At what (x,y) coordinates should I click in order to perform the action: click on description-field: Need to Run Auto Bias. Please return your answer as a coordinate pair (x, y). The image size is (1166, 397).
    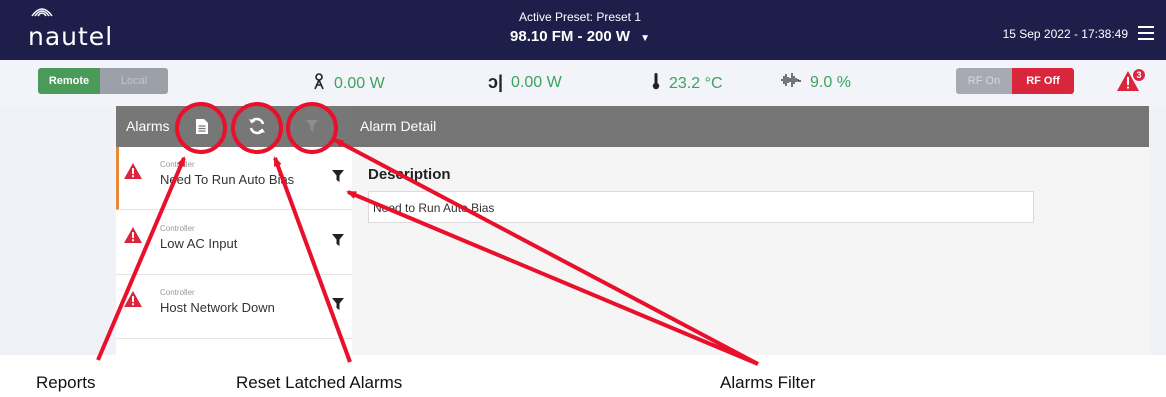
    Looking at the image, I should click on (701, 207).